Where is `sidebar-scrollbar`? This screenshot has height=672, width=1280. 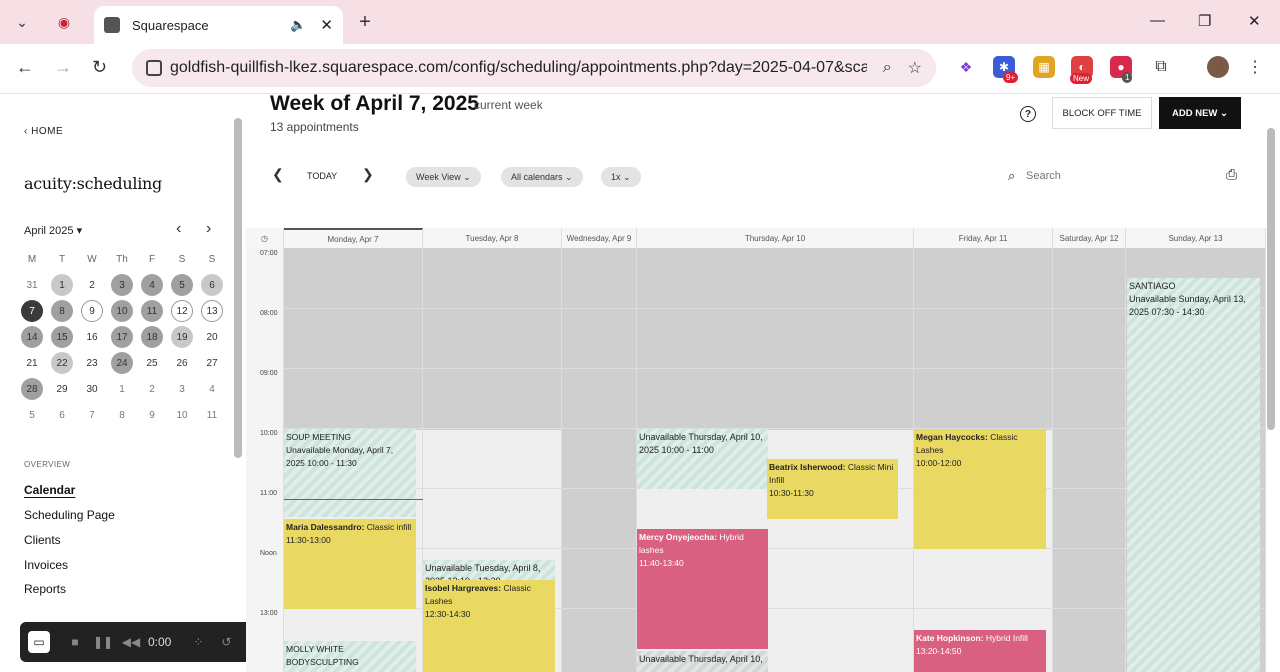
sidebar-scrollbar is located at coordinates (238, 380).